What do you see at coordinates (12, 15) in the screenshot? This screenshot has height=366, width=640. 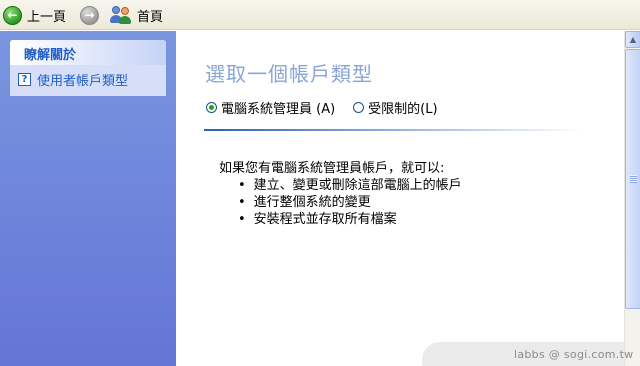 I see `back-arrow-icon: ←` at bounding box center [12, 15].